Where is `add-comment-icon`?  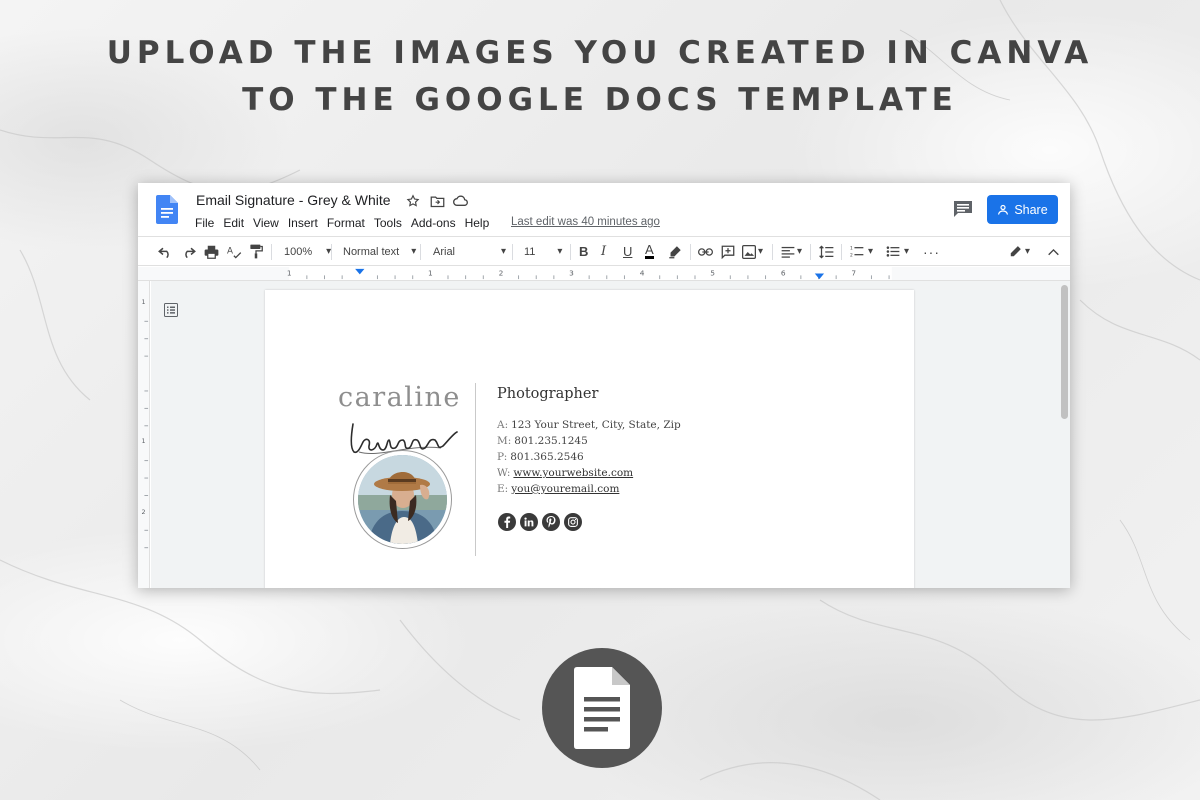 add-comment-icon is located at coordinates (728, 251).